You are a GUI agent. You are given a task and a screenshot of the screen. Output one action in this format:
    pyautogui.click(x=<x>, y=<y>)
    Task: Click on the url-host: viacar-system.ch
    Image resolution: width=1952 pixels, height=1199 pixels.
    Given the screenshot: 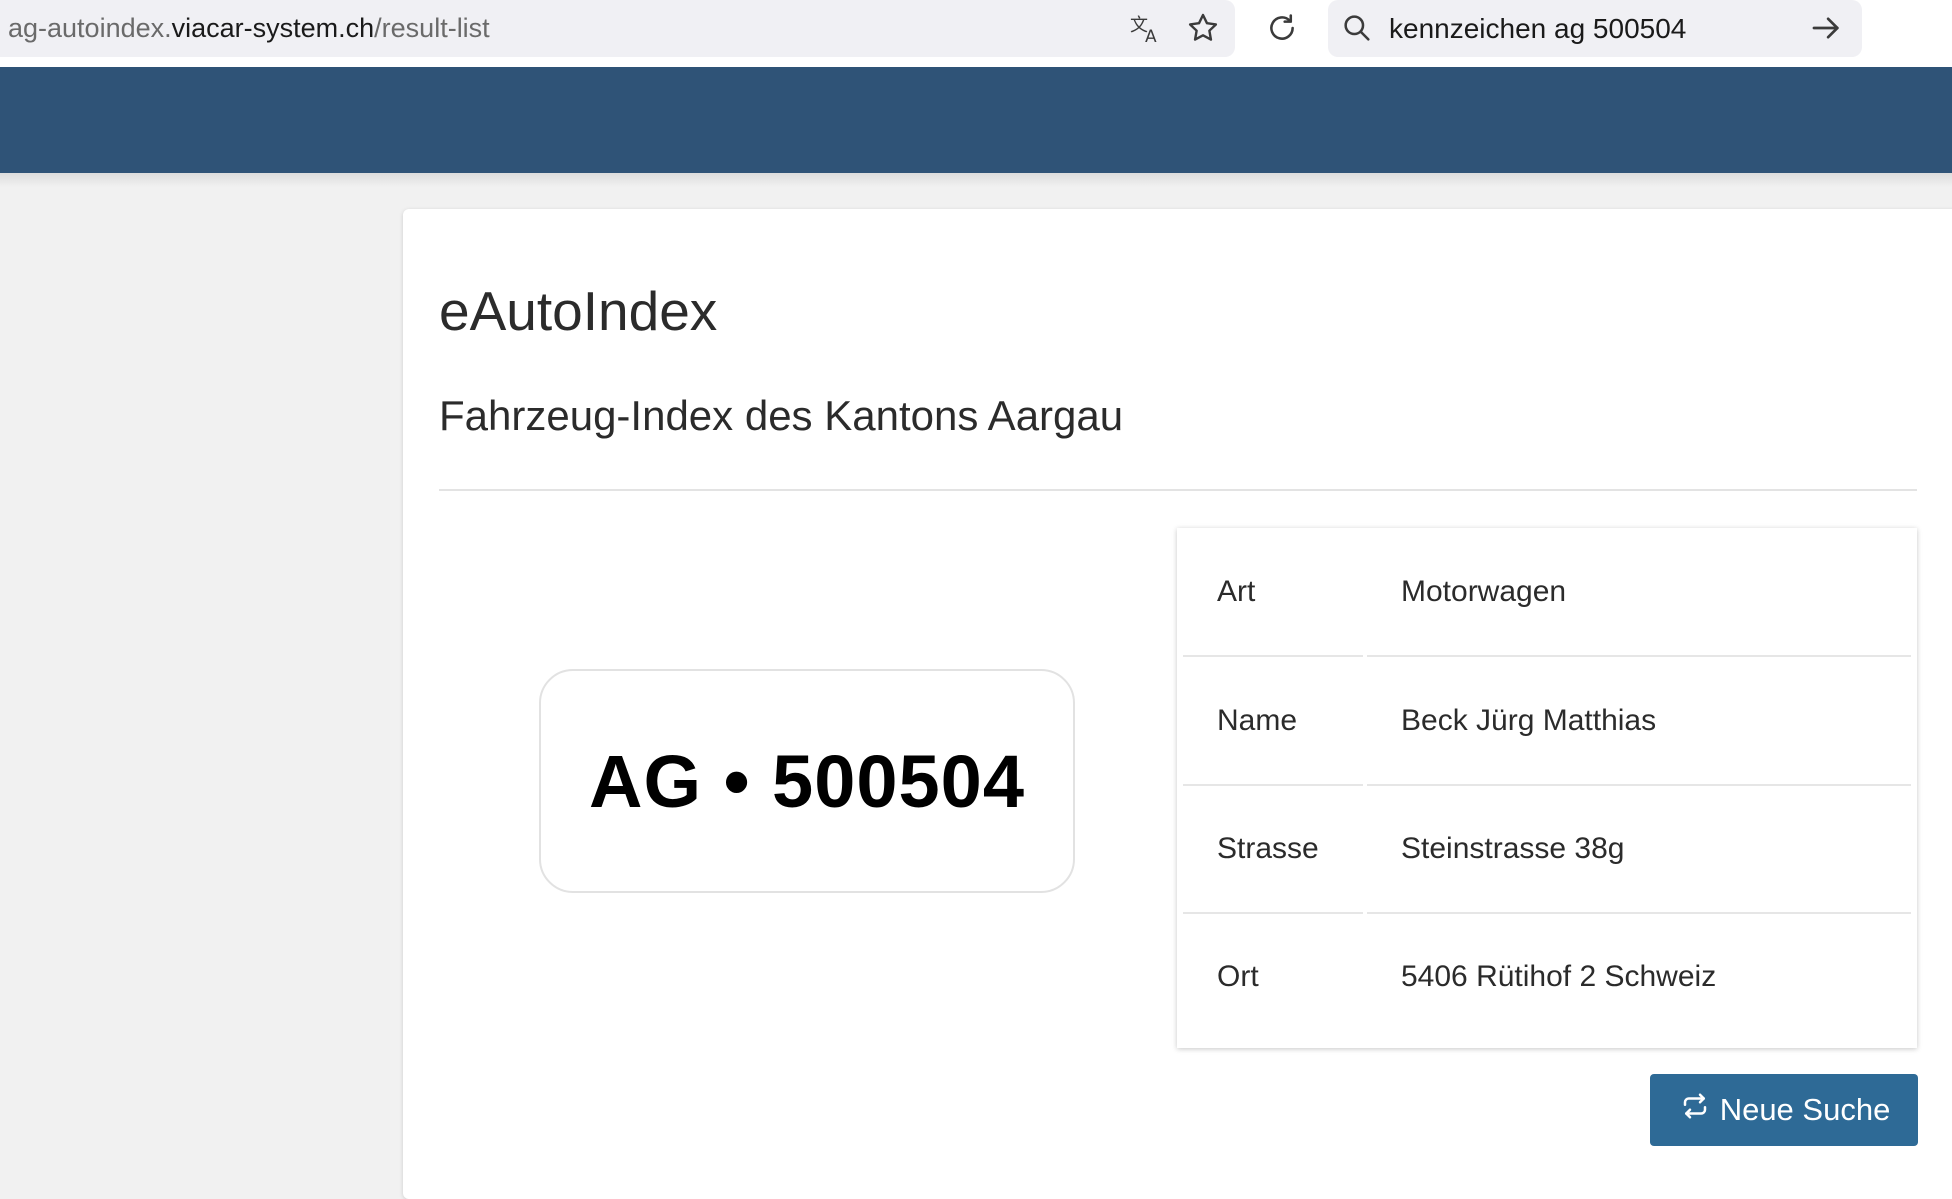 What is the action you would take?
    pyautogui.click(x=273, y=28)
    